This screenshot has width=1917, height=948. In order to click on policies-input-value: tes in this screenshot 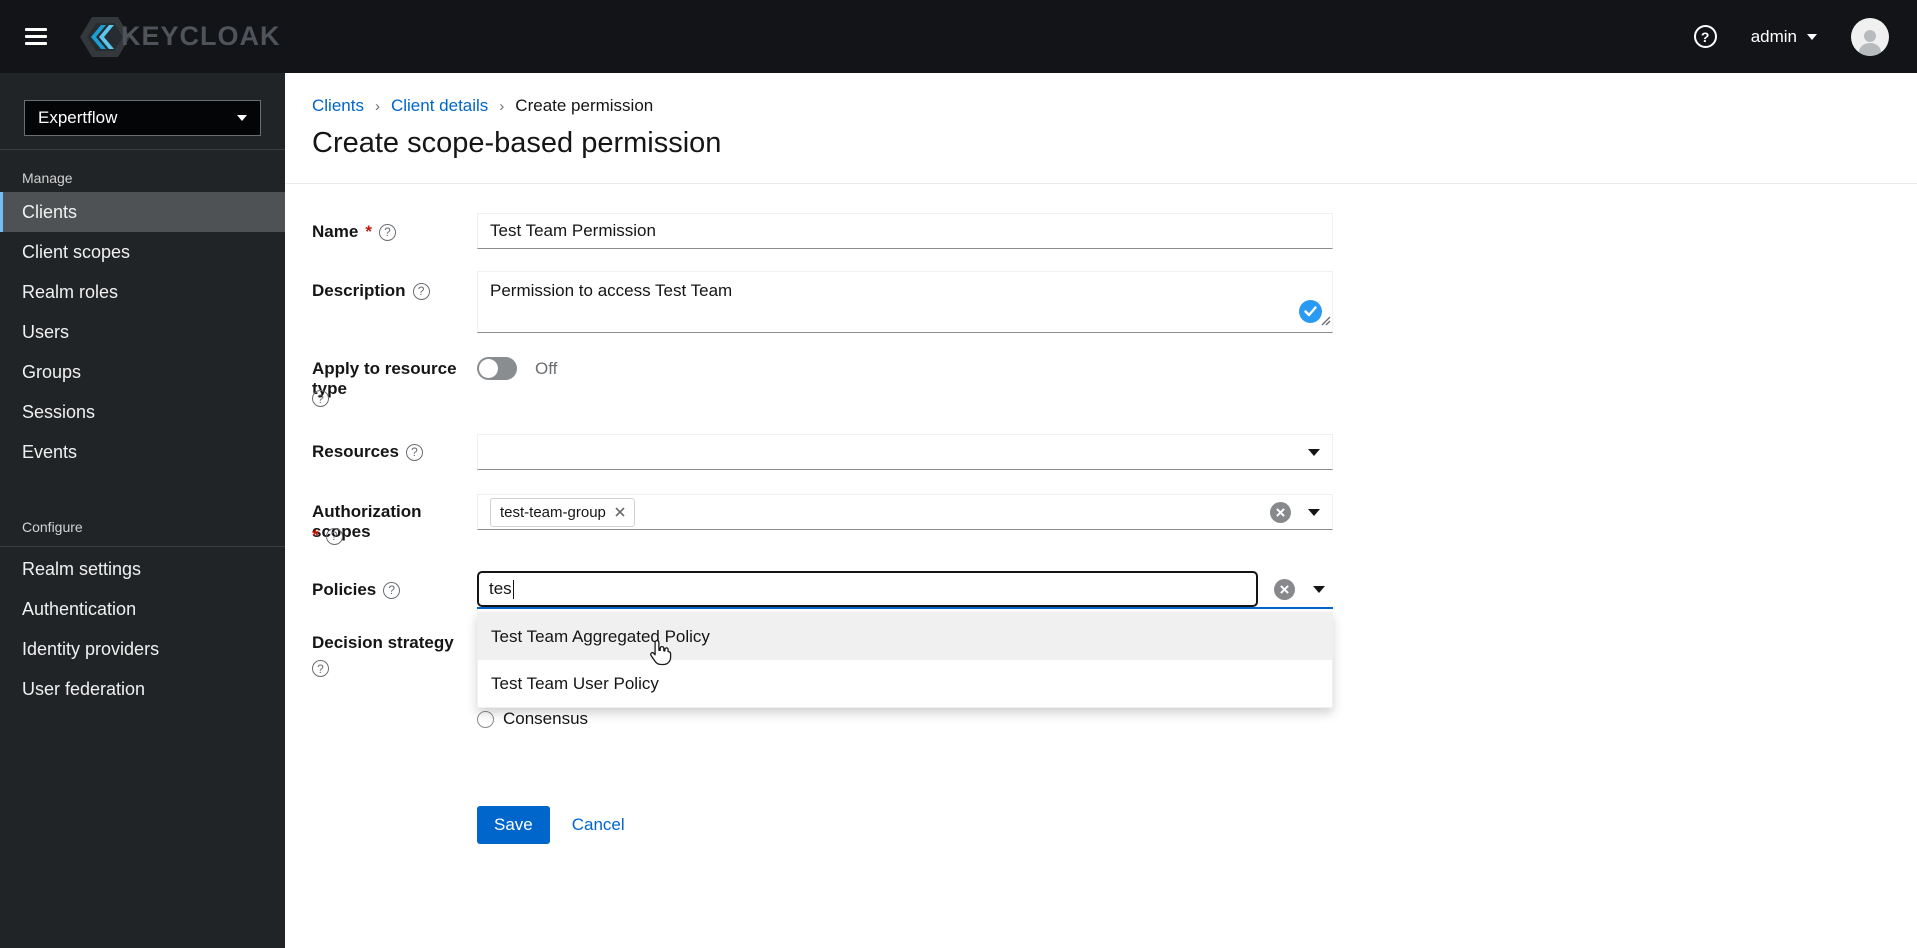, I will do `click(500, 588)`.